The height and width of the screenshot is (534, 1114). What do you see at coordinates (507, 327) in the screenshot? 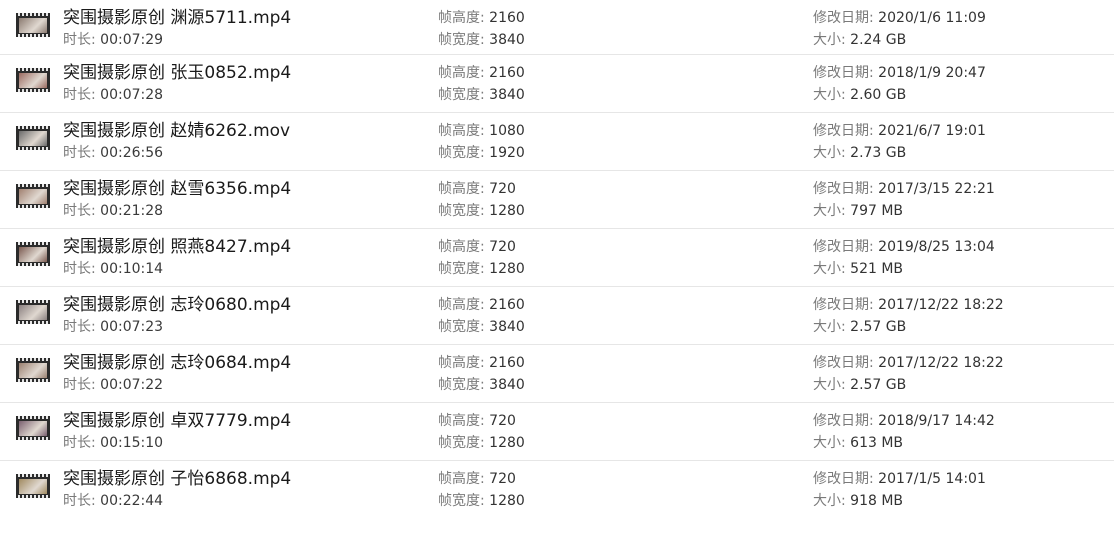
I see `frame-width-value: 3840` at bounding box center [507, 327].